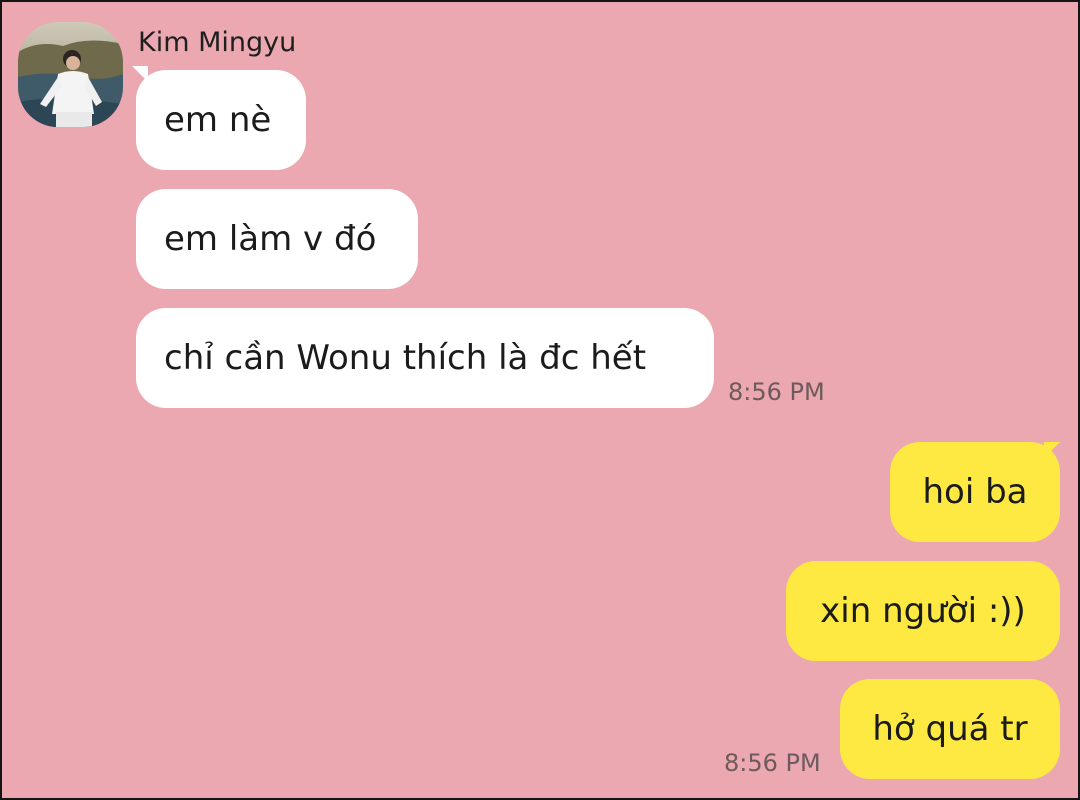  What do you see at coordinates (221, 120) in the screenshot?
I see `incoming-message-bubble: em nè` at bounding box center [221, 120].